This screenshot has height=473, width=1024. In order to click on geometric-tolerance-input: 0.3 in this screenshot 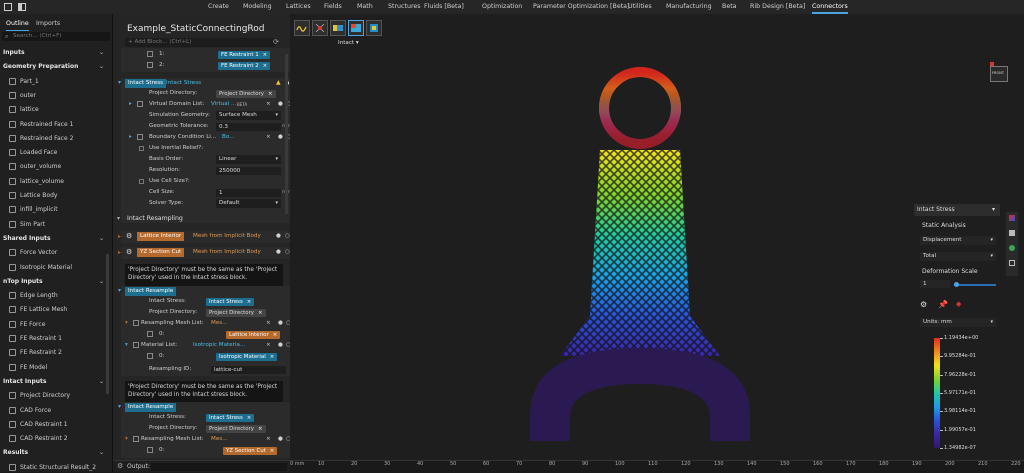, I will do `click(248, 127)`.